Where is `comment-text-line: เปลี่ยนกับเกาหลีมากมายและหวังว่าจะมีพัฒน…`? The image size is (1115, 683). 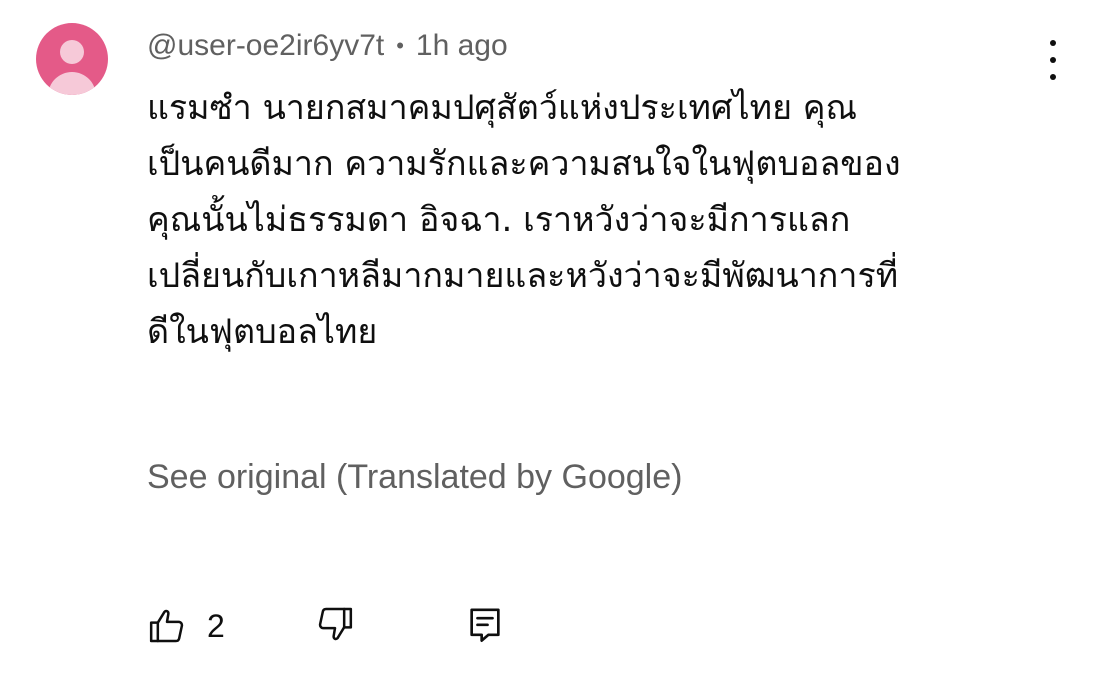 comment-text-line: เปลี่ยนกับเกาหลีมากมายและหวังว่าจะมีพัฒน… is located at coordinates (523, 276).